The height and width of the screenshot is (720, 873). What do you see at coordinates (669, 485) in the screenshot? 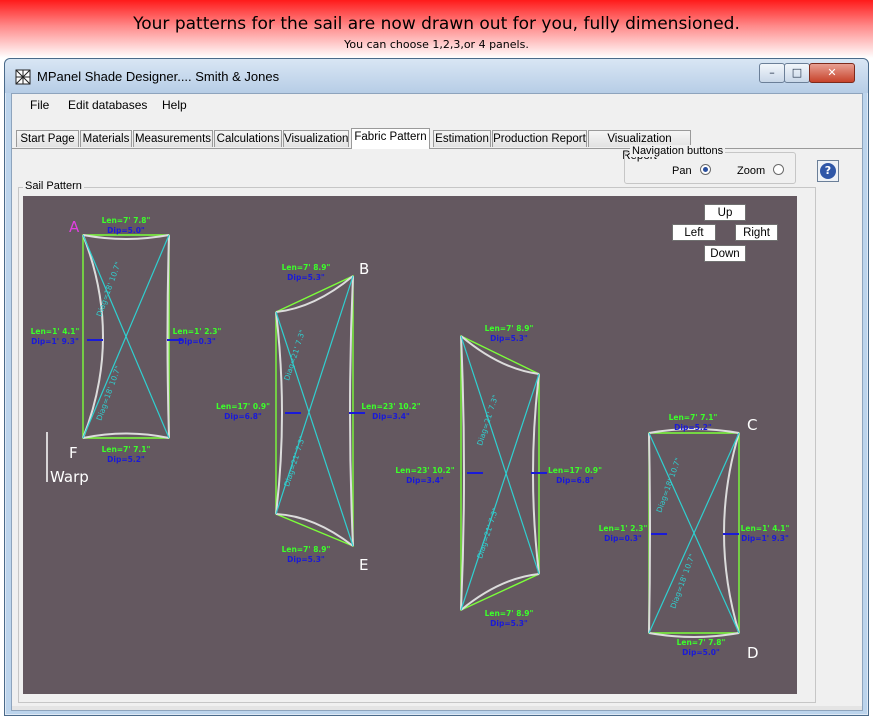
I see `panel-4-diag1-label: Diag=18' 10.7"` at bounding box center [669, 485].